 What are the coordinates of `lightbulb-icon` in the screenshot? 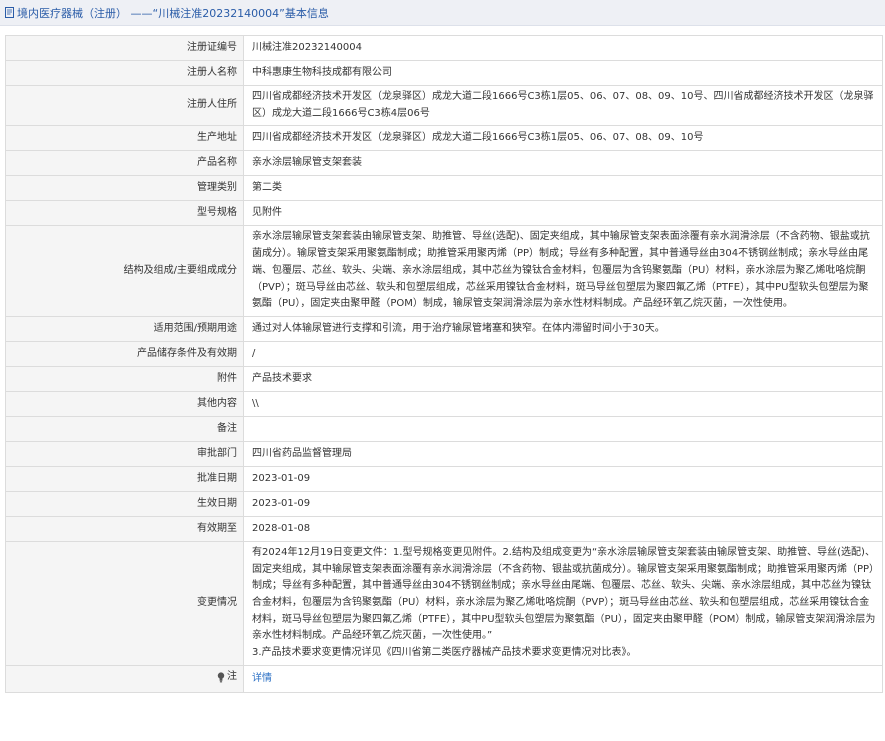 It's located at (221, 677).